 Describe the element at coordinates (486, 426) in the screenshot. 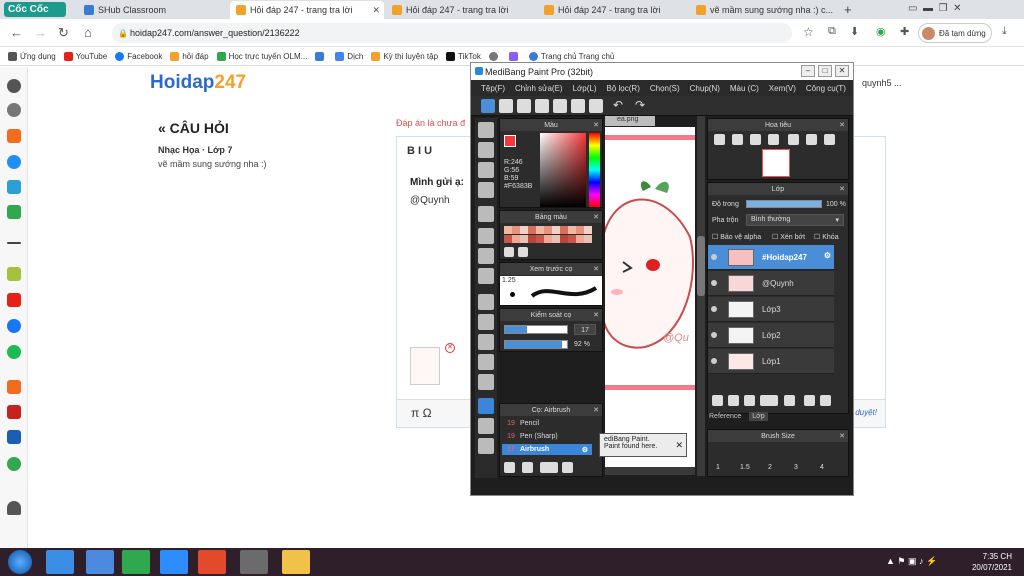

I see `operation-tool-icon` at that location.